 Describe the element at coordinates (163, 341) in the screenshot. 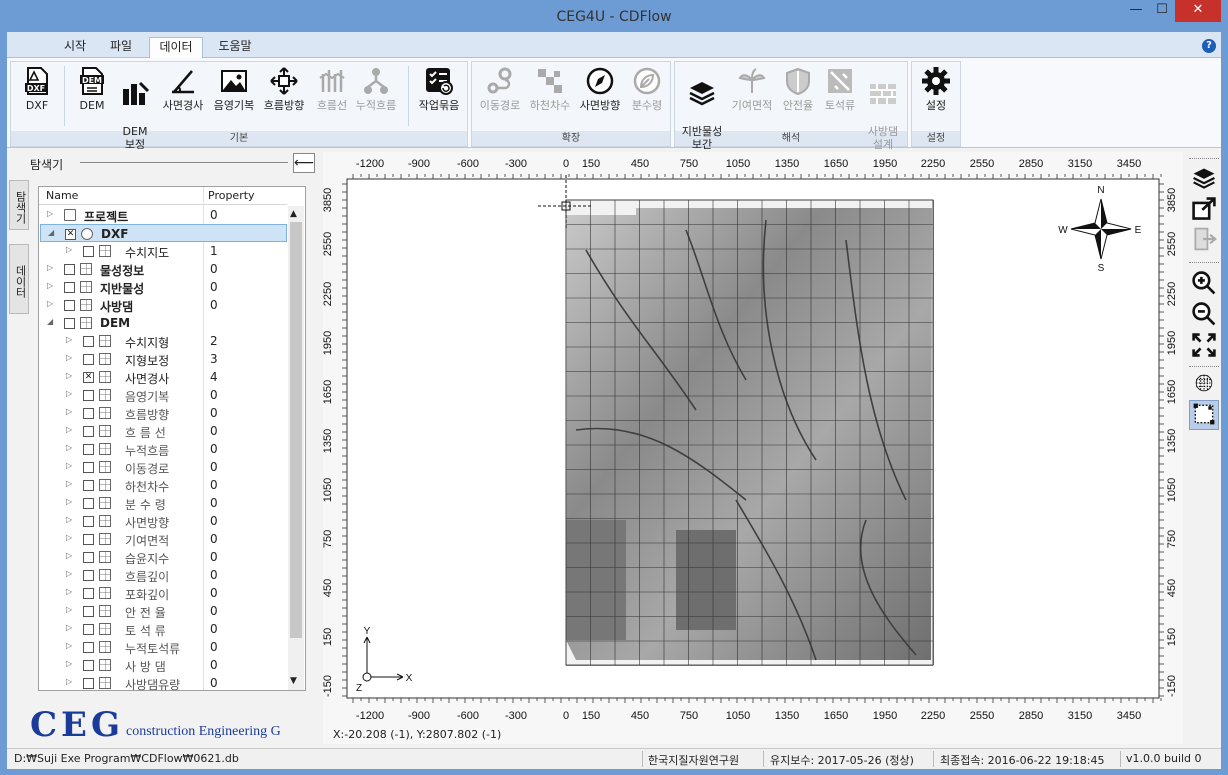

I see `tree-row: ▷ 수치지형 2` at that location.